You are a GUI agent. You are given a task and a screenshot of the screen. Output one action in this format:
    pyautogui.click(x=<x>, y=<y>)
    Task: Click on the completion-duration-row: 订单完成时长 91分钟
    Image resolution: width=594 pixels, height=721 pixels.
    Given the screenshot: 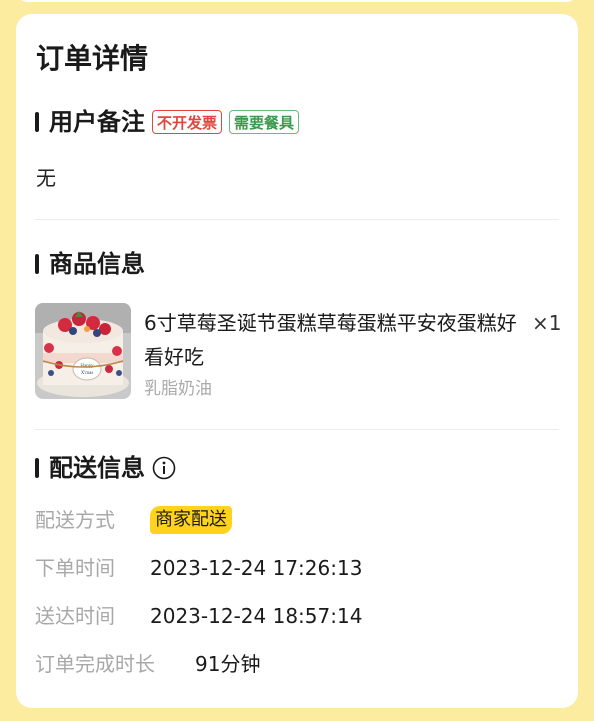 What is the action you would take?
    pyautogui.click(x=147, y=664)
    